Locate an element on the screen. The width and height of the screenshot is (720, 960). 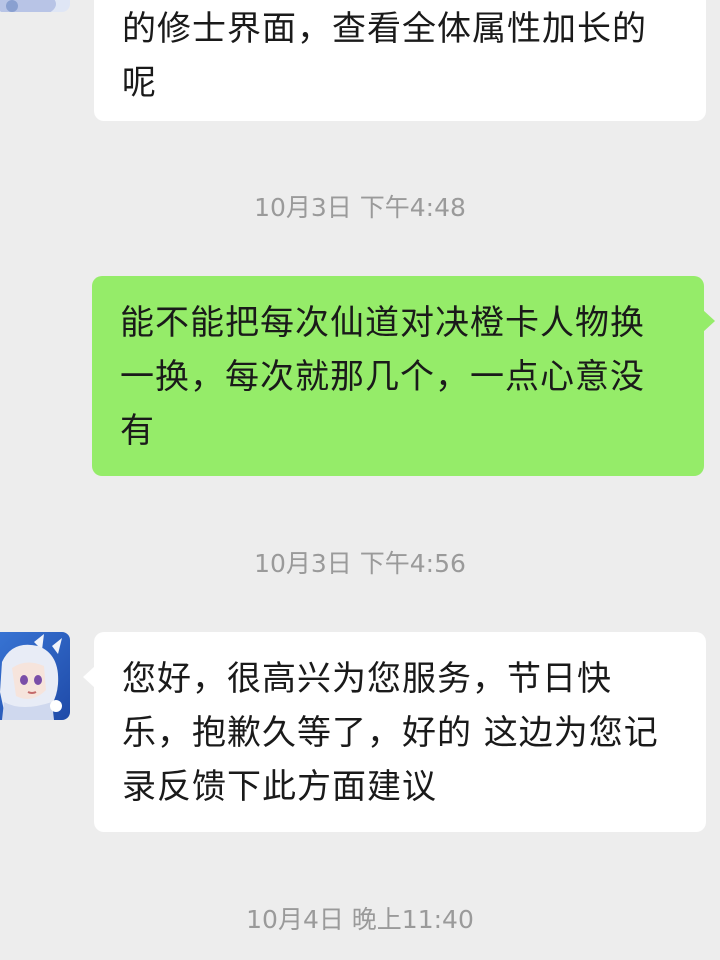
message-text: 能不能把每次仙道对决橙卡人物换一换，每次就那几个，一点心意没有 is located at coordinates (382, 377).